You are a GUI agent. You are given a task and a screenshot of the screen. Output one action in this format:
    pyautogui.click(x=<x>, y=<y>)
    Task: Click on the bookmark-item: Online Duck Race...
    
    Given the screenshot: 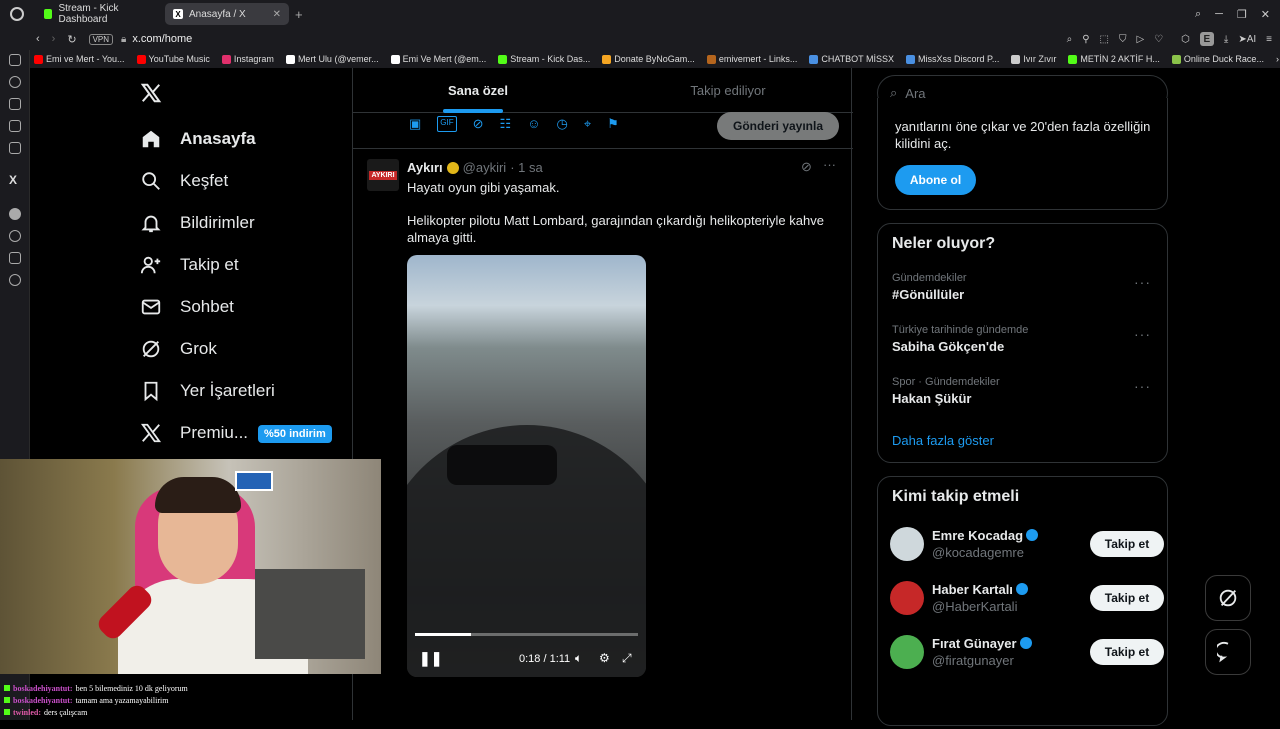 What is the action you would take?
    pyautogui.click(x=1217, y=59)
    